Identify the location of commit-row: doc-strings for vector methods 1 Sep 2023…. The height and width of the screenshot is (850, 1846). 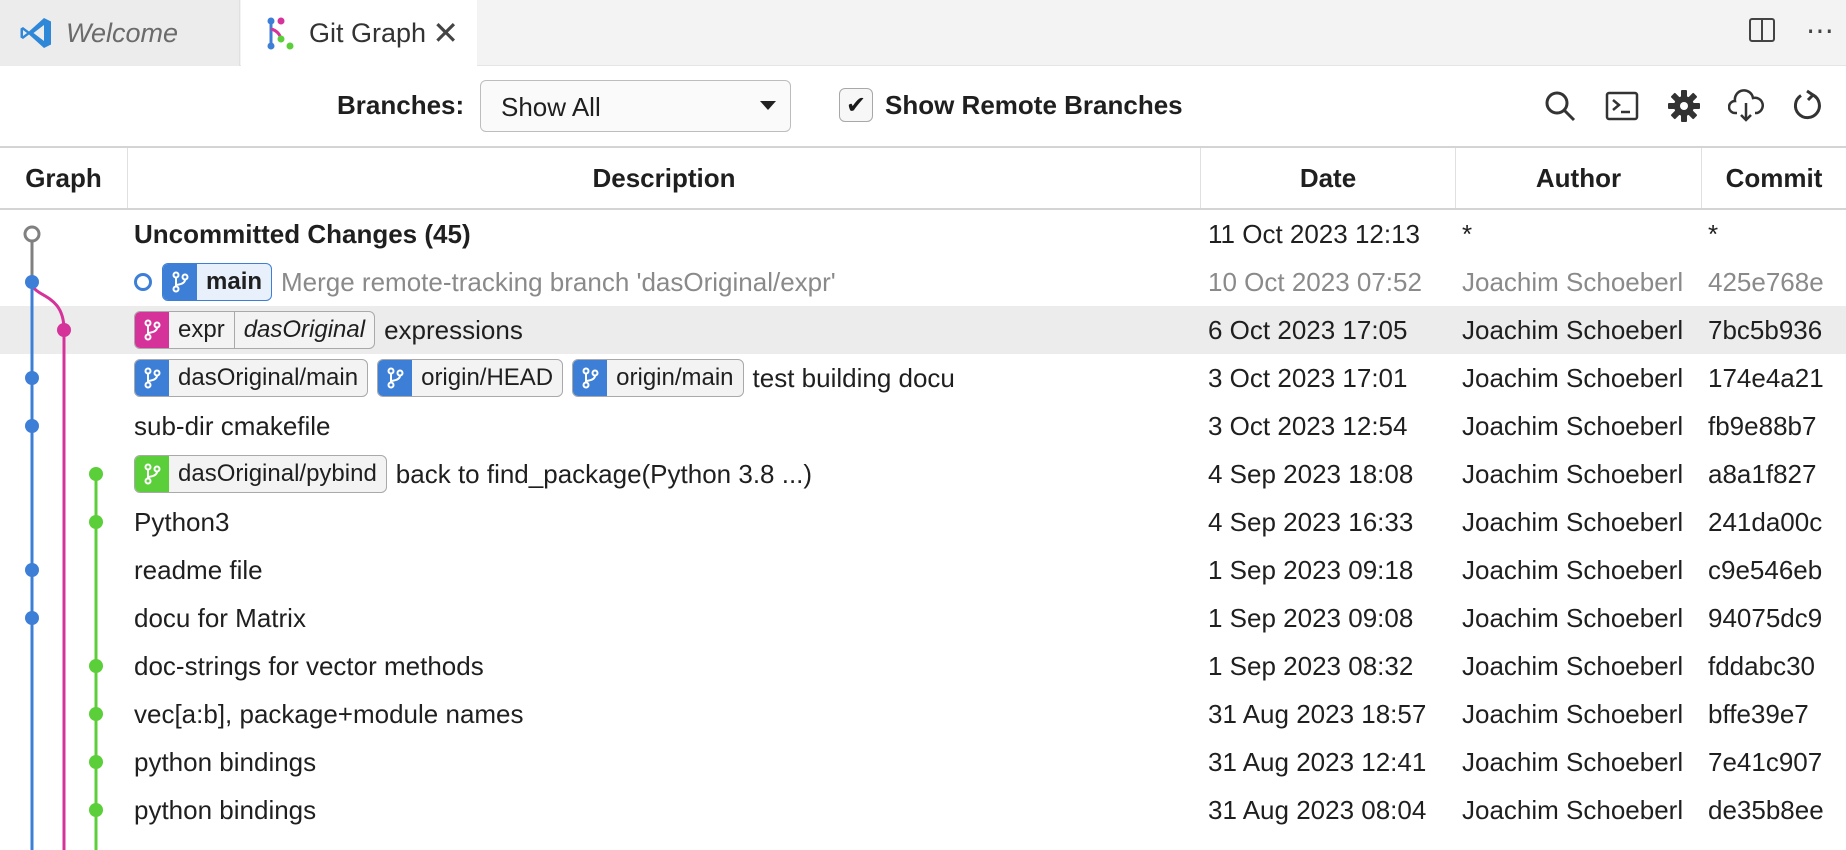
(923, 666).